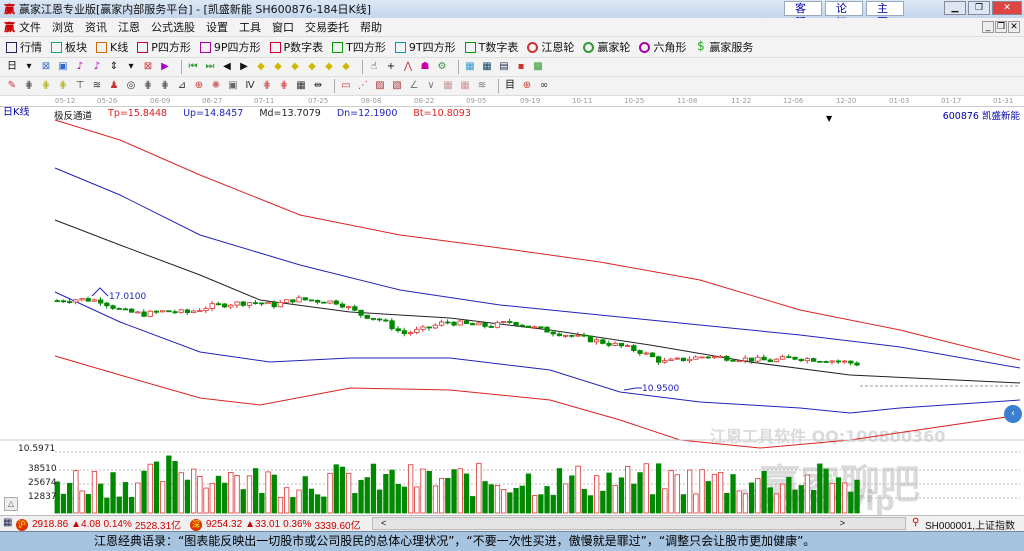 Image resolution: width=1024 pixels, height=551 pixels. Describe the element at coordinates (11, 504) in the screenshot. I see `expand-panel-button: △` at that location.